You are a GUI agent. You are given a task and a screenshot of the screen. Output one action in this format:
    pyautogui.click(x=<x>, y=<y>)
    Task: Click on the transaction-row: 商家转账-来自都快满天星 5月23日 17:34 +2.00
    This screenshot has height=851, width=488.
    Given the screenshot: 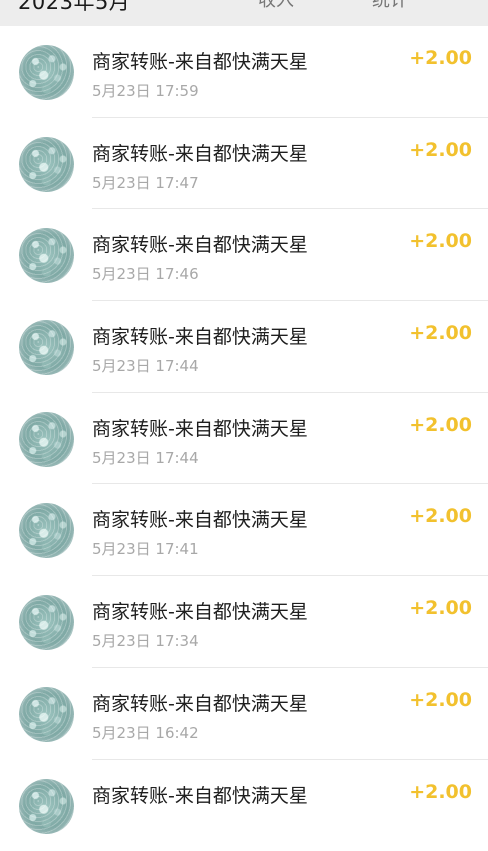 What is the action you would take?
    pyautogui.click(x=244, y=622)
    